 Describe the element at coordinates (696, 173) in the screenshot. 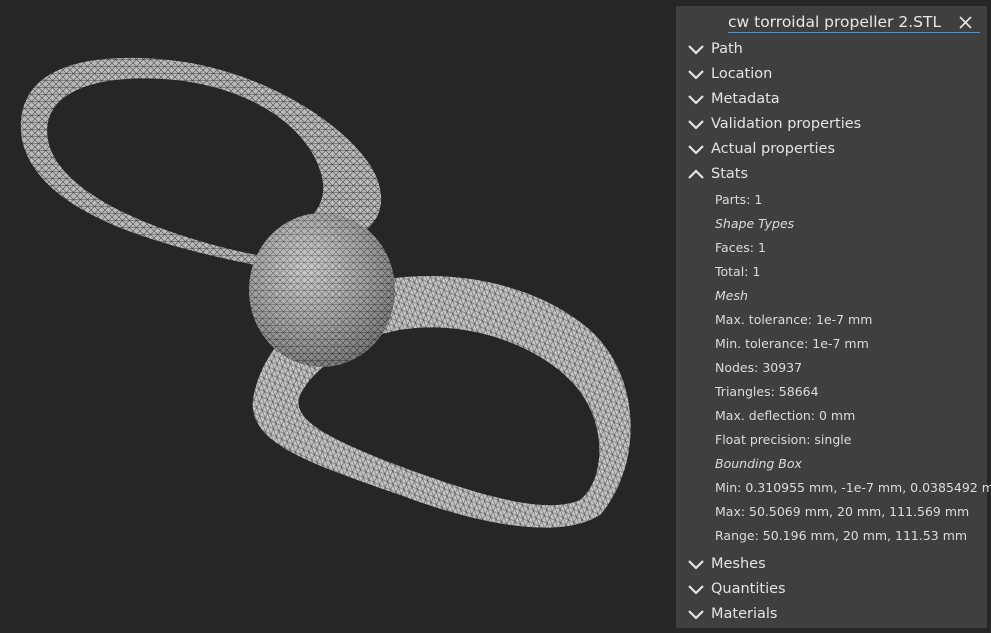

I see `chevron-up-icon` at that location.